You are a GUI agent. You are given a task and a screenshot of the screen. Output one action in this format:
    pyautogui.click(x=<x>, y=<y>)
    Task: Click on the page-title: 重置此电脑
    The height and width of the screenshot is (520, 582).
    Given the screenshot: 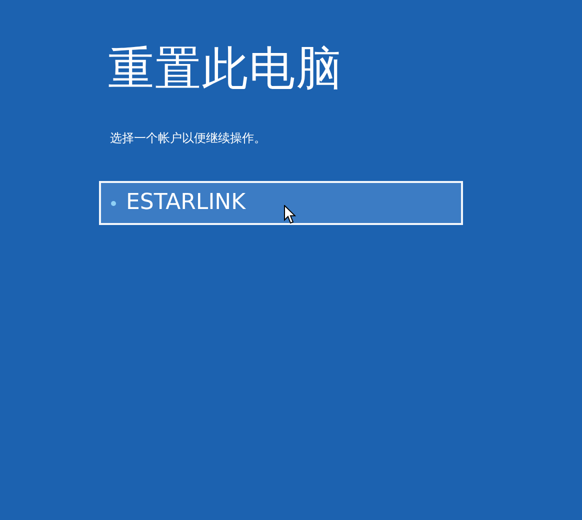 What is the action you would take?
    pyautogui.click(x=226, y=68)
    